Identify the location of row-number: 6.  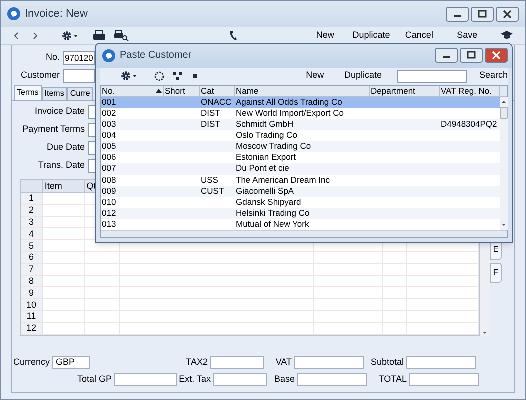
(31, 257).